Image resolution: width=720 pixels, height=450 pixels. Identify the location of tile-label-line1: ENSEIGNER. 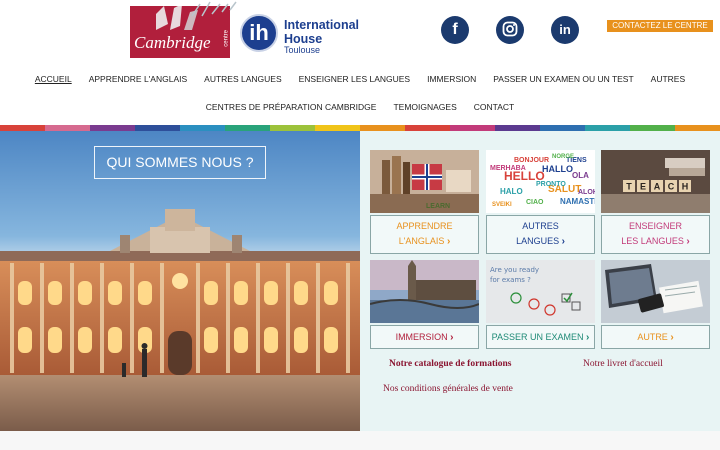
(655, 226).